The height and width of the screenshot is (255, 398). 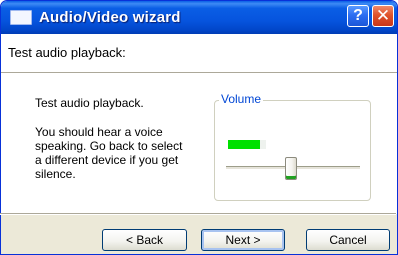 I want to click on intro-text: Test audio playback., so click(x=89, y=103).